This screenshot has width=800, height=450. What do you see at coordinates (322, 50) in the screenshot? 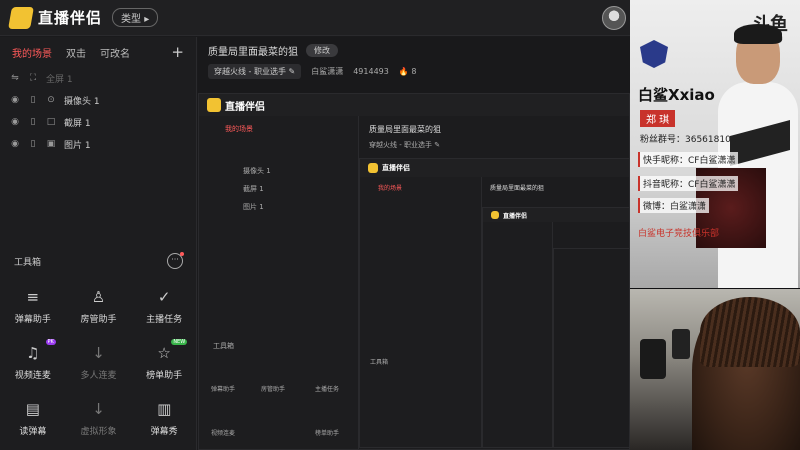
I see `edit-title-button: 修改` at bounding box center [322, 50].